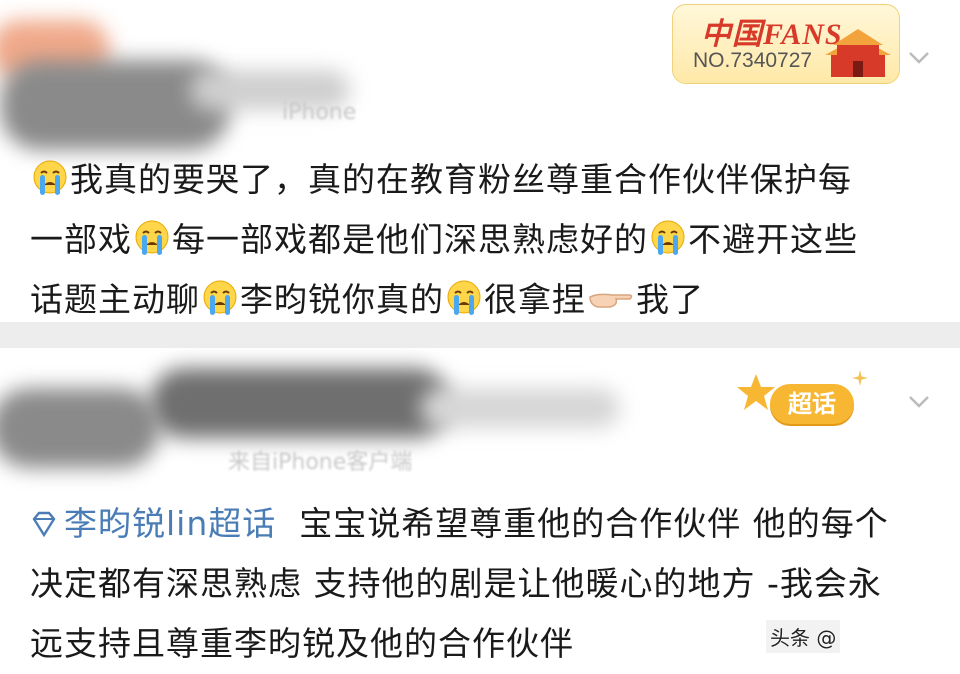  What do you see at coordinates (670, 299) in the screenshot?
I see `comment-text: 我了` at bounding box center [670, 299].